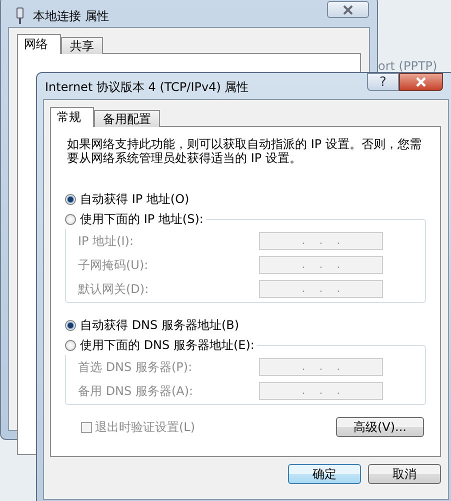  I want to click on tab: 常规, so click(72, 117).